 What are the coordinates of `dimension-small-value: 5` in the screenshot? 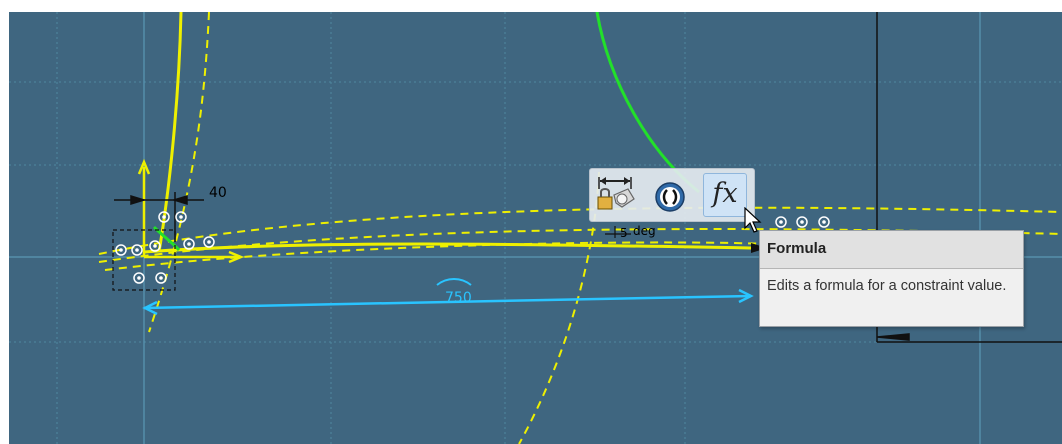 It's located at (624, 233).